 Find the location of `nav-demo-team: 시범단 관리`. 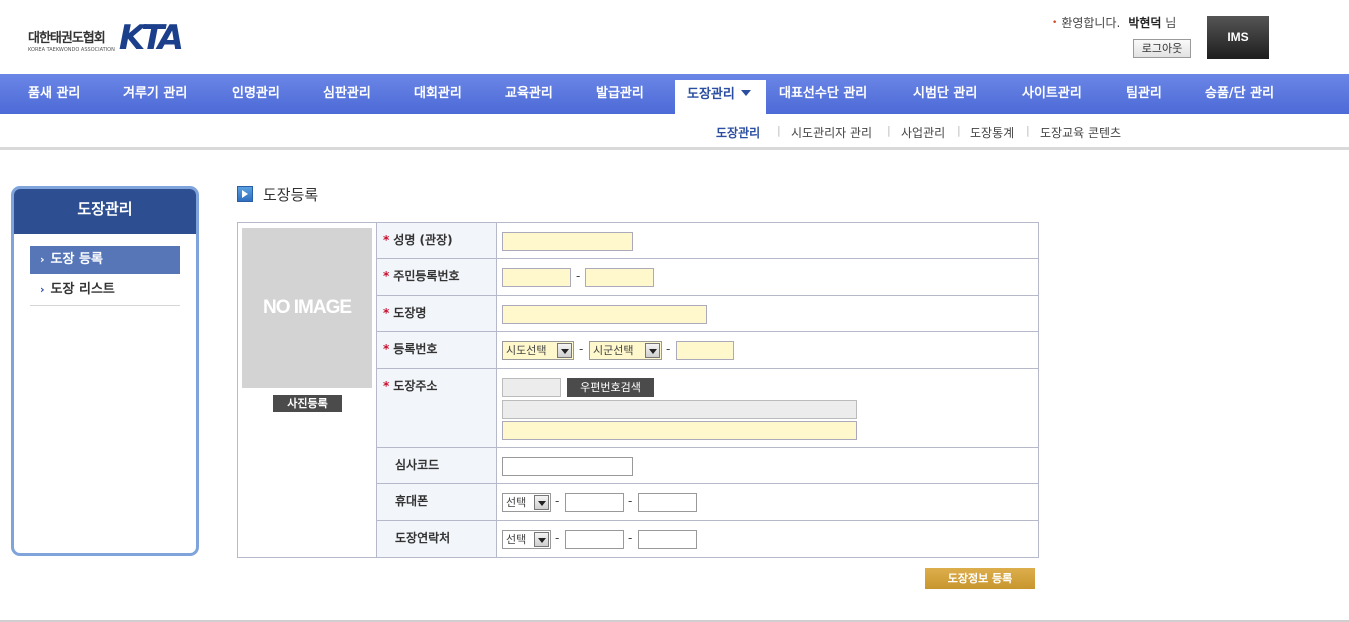

nav-demo-team: 시범단 관리 is located at coordinates (945, 94).